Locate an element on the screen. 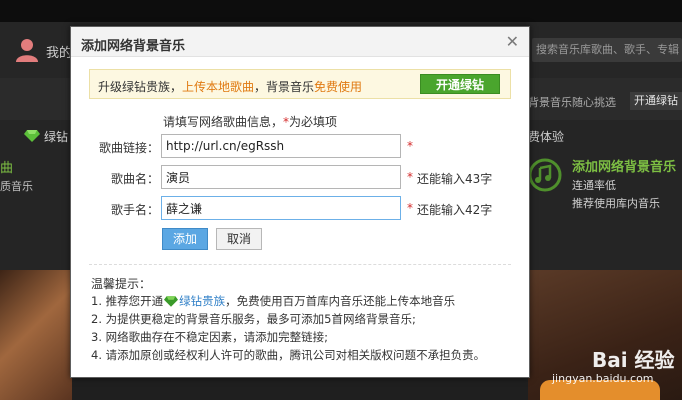 The width and height of the screenshot is (682, 400). background-add-network-title: 添加网络背景音乐 is located at coordinates (624, 165).